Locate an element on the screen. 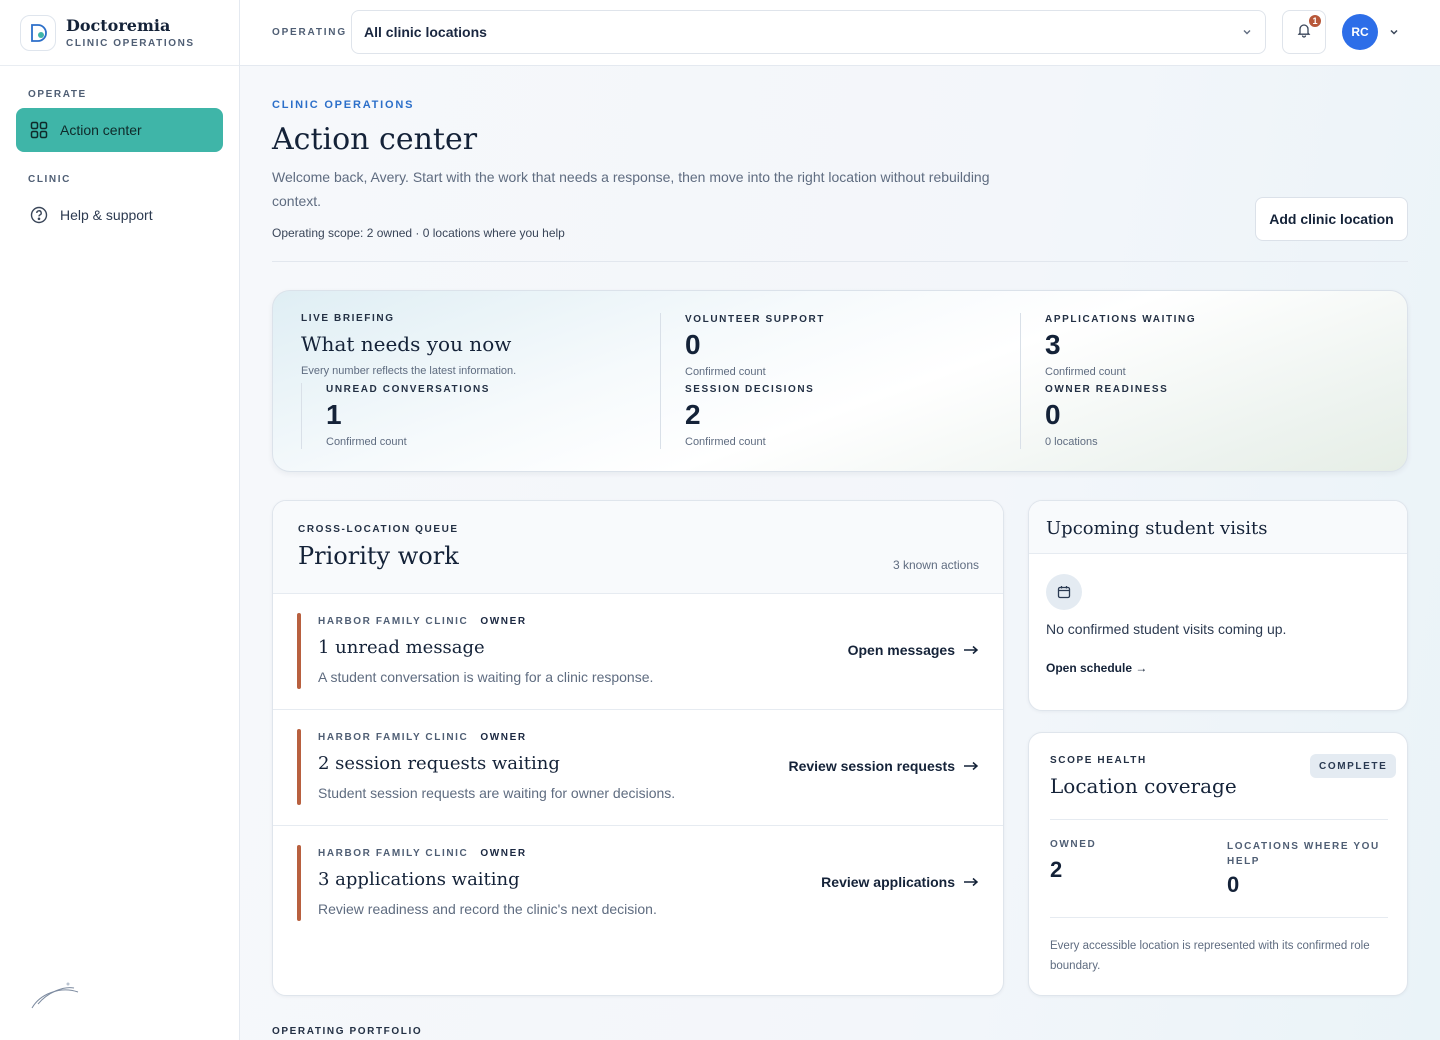 The height and width of the screenshot is (1040, 1440). help-locations-label: LOCATIONS WHERE YOU HELP is located at coordinates (1303, 854).